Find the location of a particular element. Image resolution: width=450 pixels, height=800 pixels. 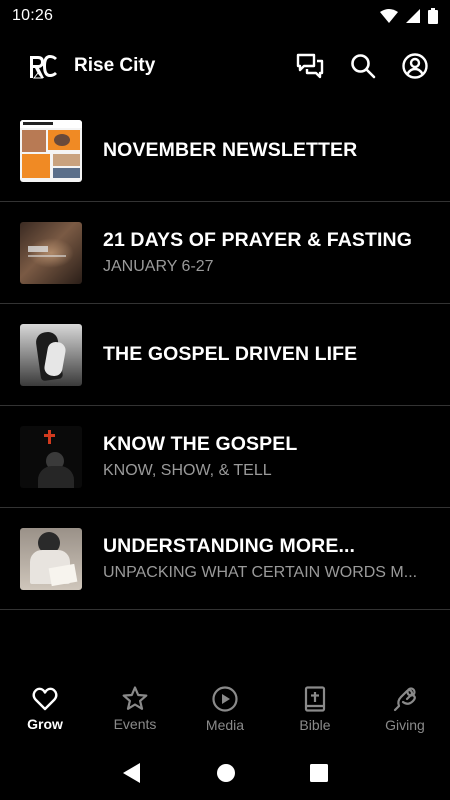

gospel-driven-life-thumbnail is located at coordinates (51, 354).